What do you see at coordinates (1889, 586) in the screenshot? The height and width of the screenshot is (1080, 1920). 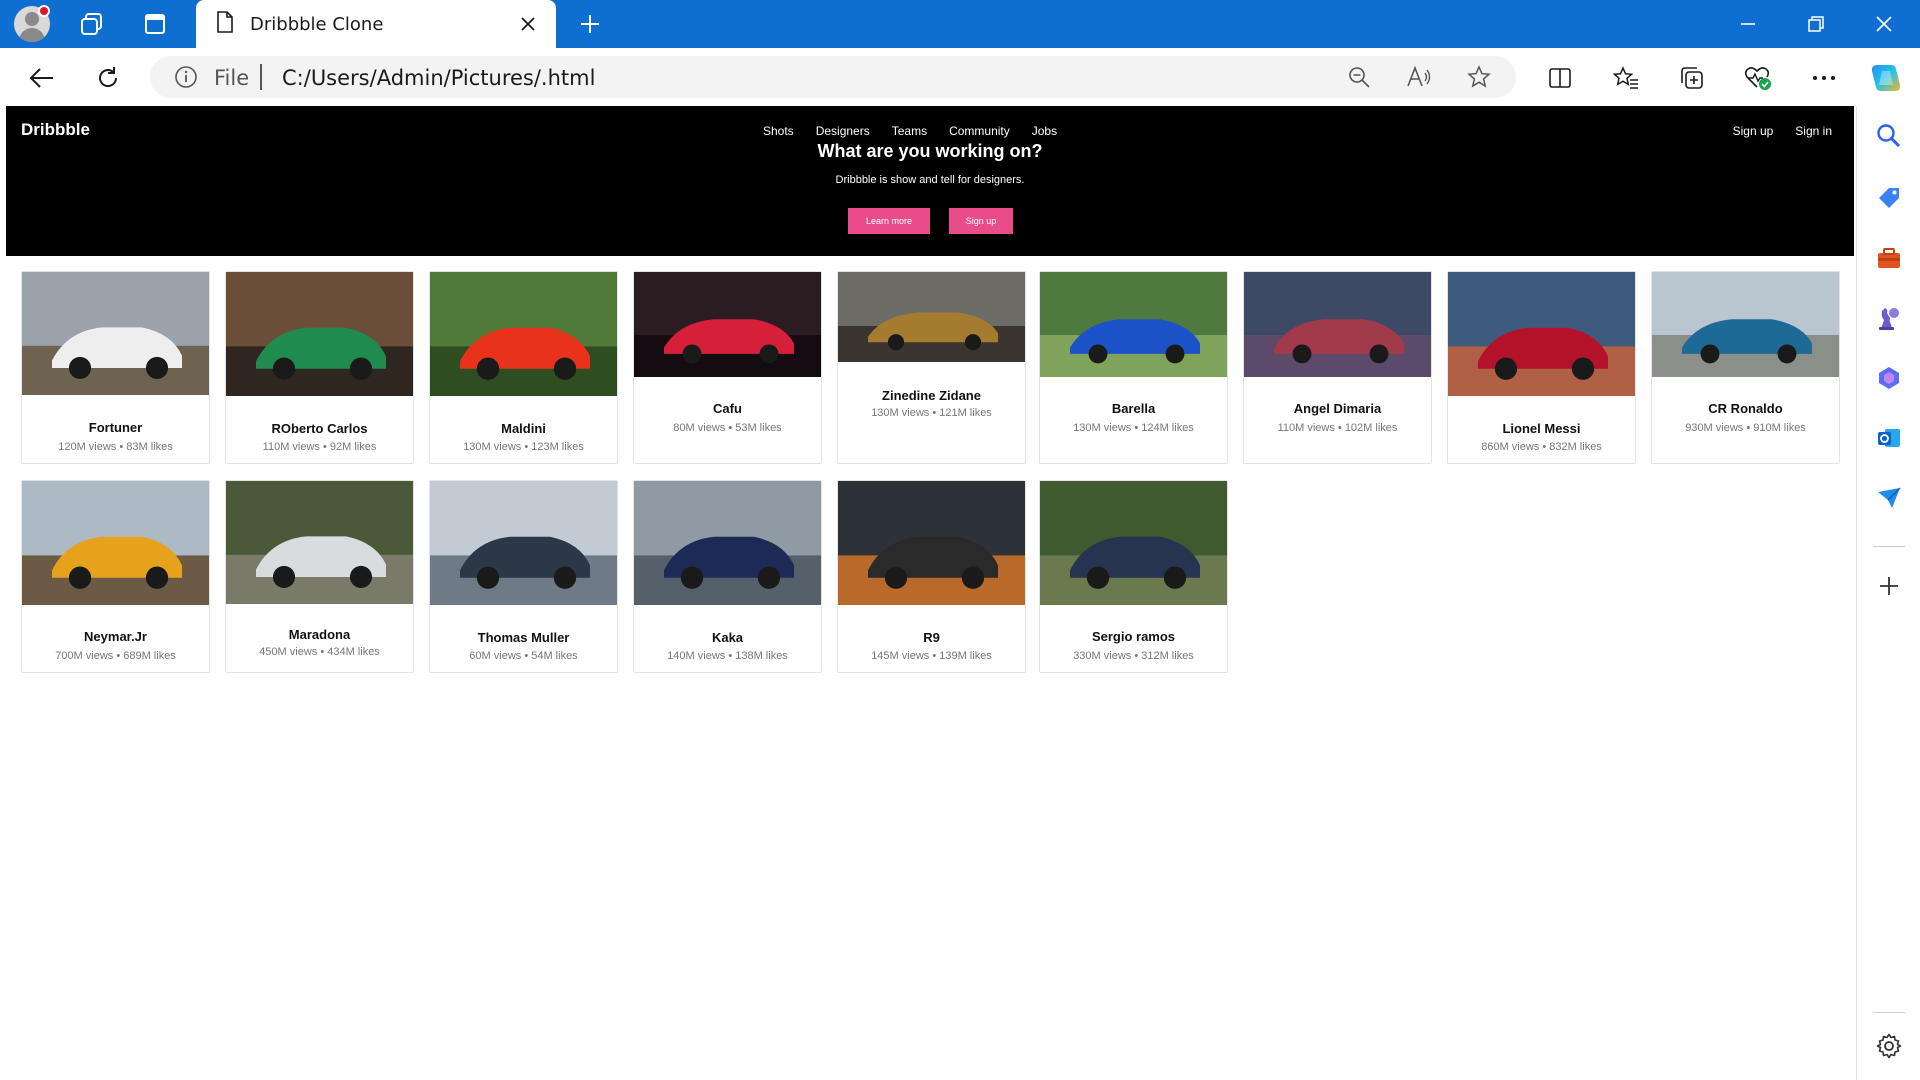 I see `add-icon` at bounding box center [1889, 586].